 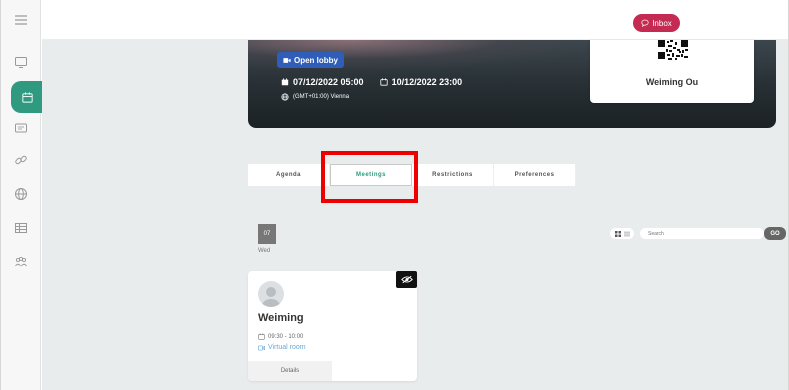 What do you see at coordinates (662, 23) in the screenshot?
I see `inbox-label: Inbox` at bounding box center [662, 23].